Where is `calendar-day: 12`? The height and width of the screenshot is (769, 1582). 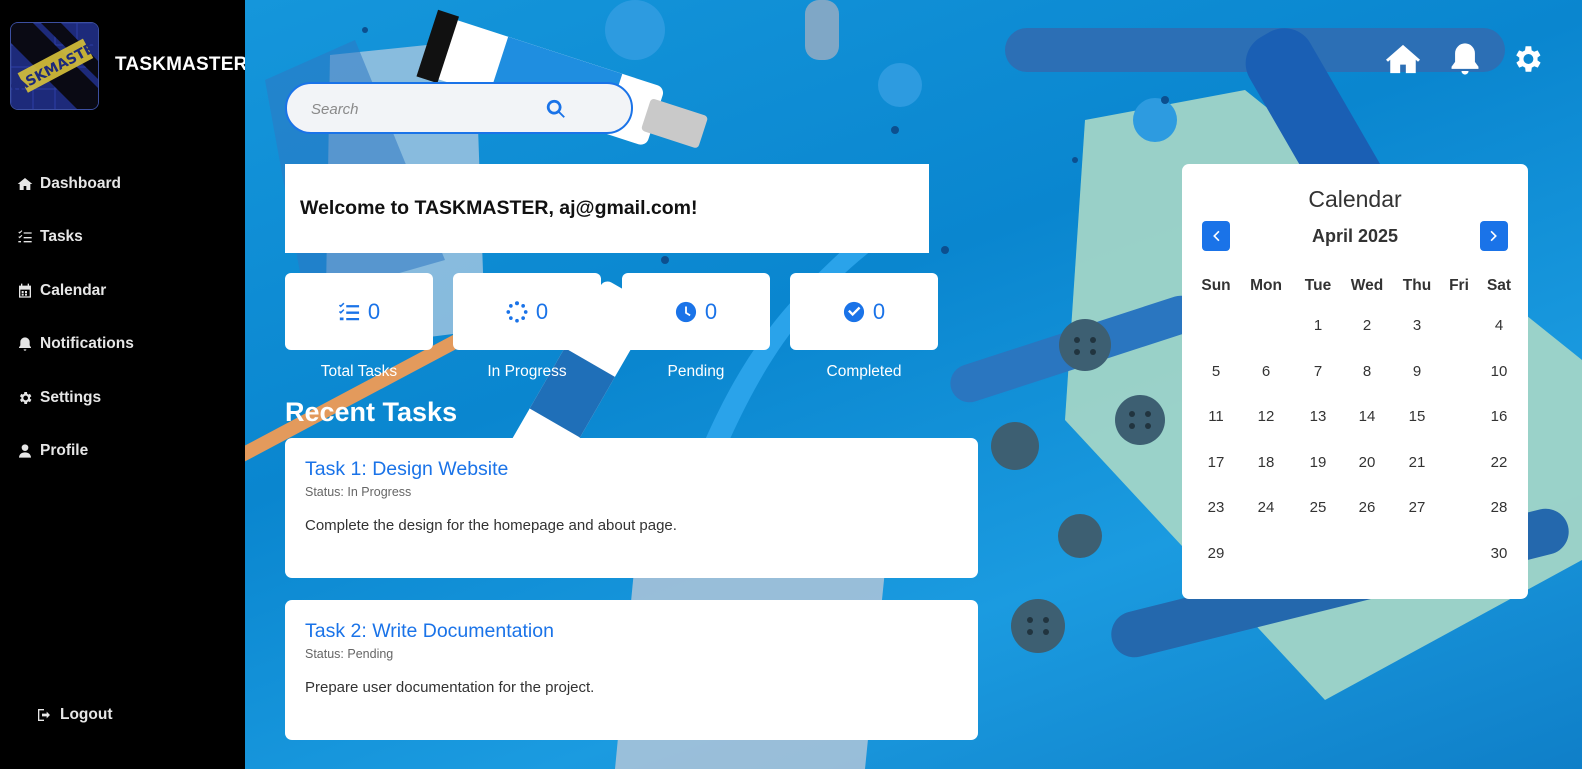
calendar-day: 12 is located at coordinates (1266, 416).